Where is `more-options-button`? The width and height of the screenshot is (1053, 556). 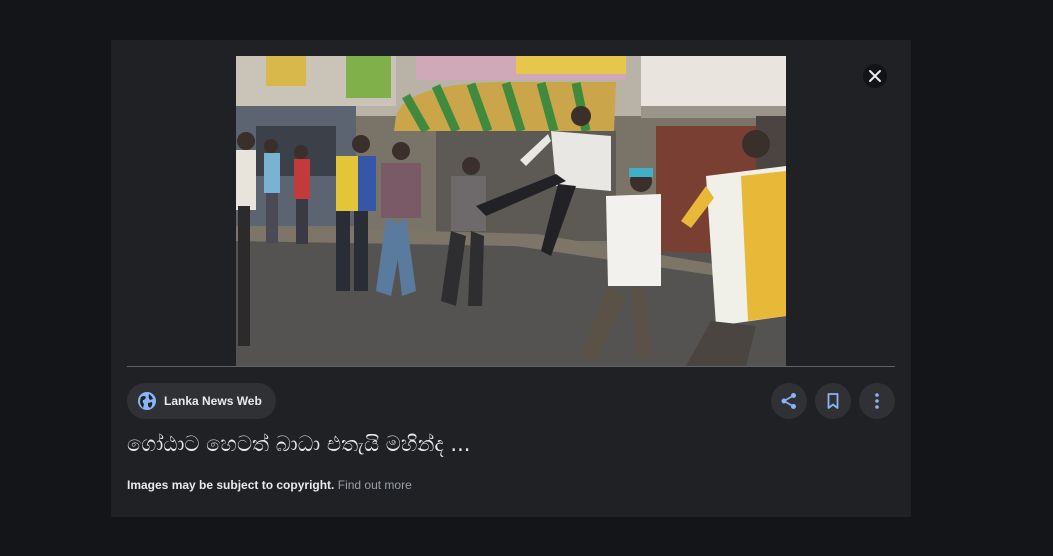 more-options-button is located at coordinates (877, 401).